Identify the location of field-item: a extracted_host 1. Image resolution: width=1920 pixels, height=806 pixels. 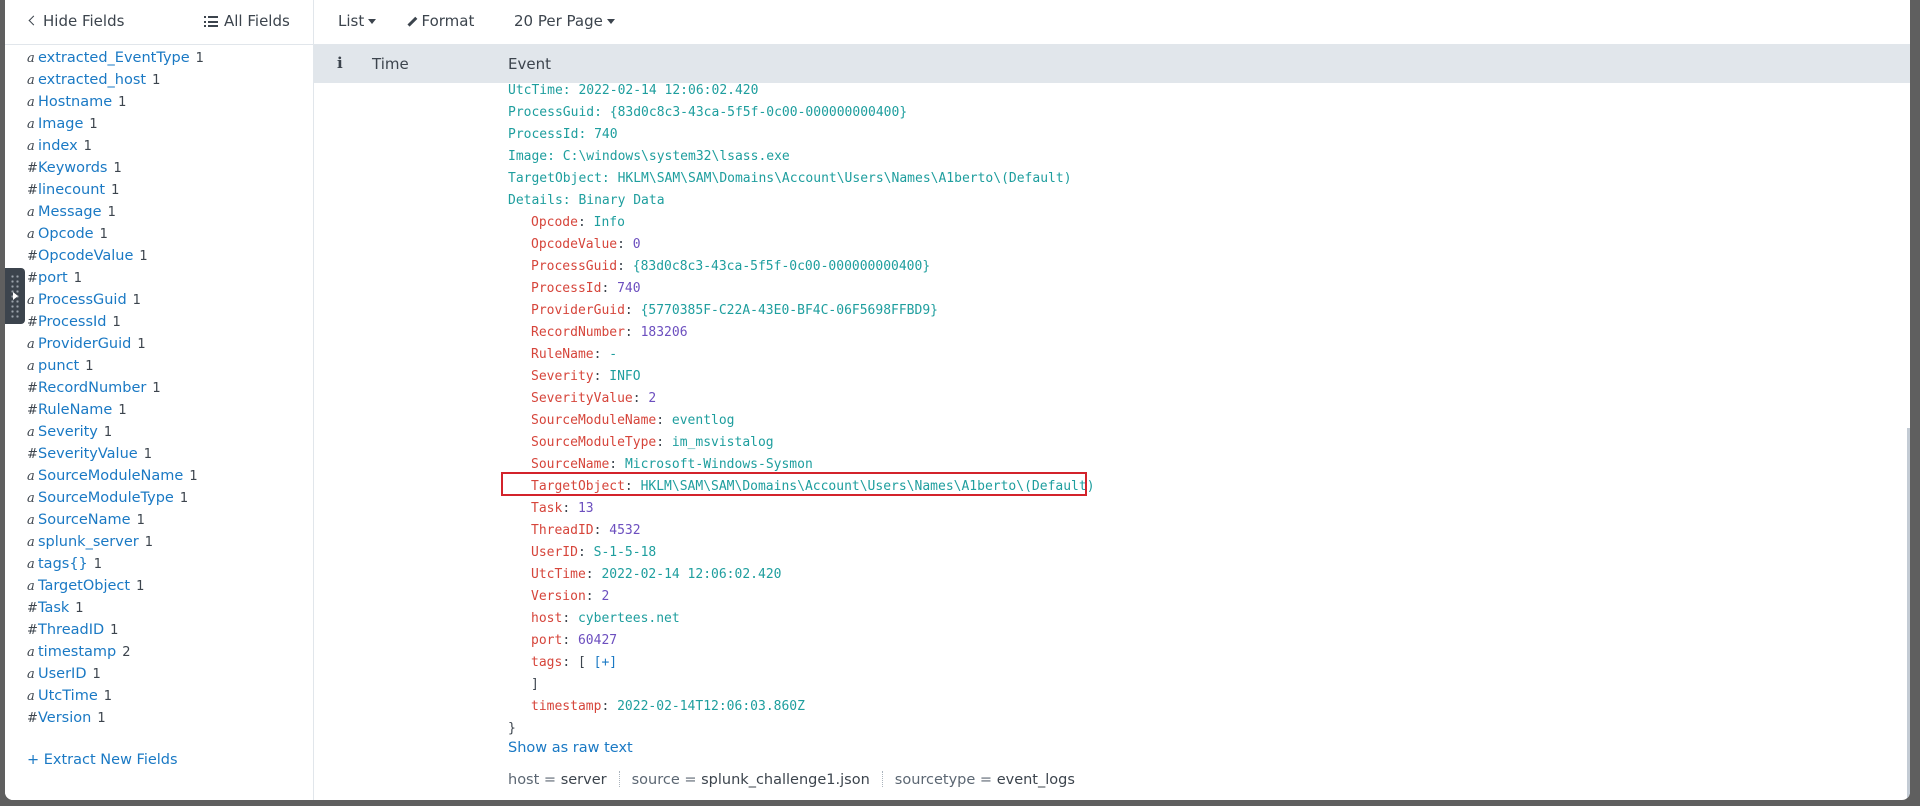
(115, 80).